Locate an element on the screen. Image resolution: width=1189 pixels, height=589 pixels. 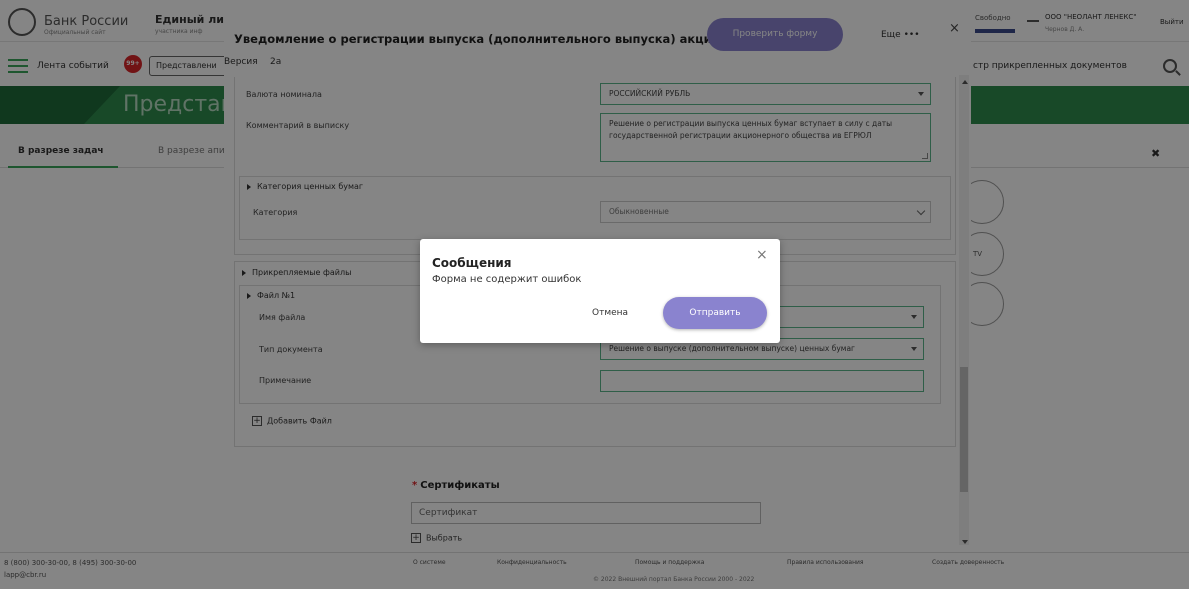
cancel-button: Отмена is located at coordinates (610, 313).